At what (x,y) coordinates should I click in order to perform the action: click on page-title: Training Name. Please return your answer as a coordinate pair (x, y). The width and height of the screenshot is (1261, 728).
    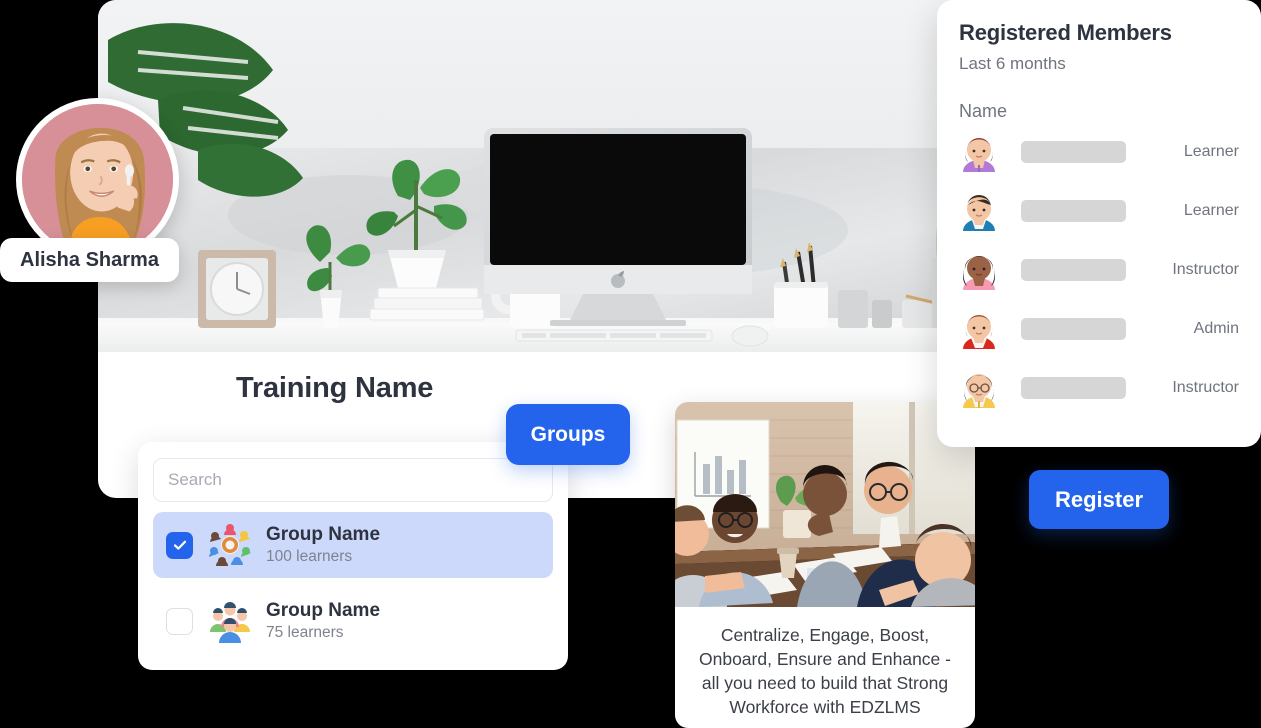
    Looking at the image, I should click on (335, 388).